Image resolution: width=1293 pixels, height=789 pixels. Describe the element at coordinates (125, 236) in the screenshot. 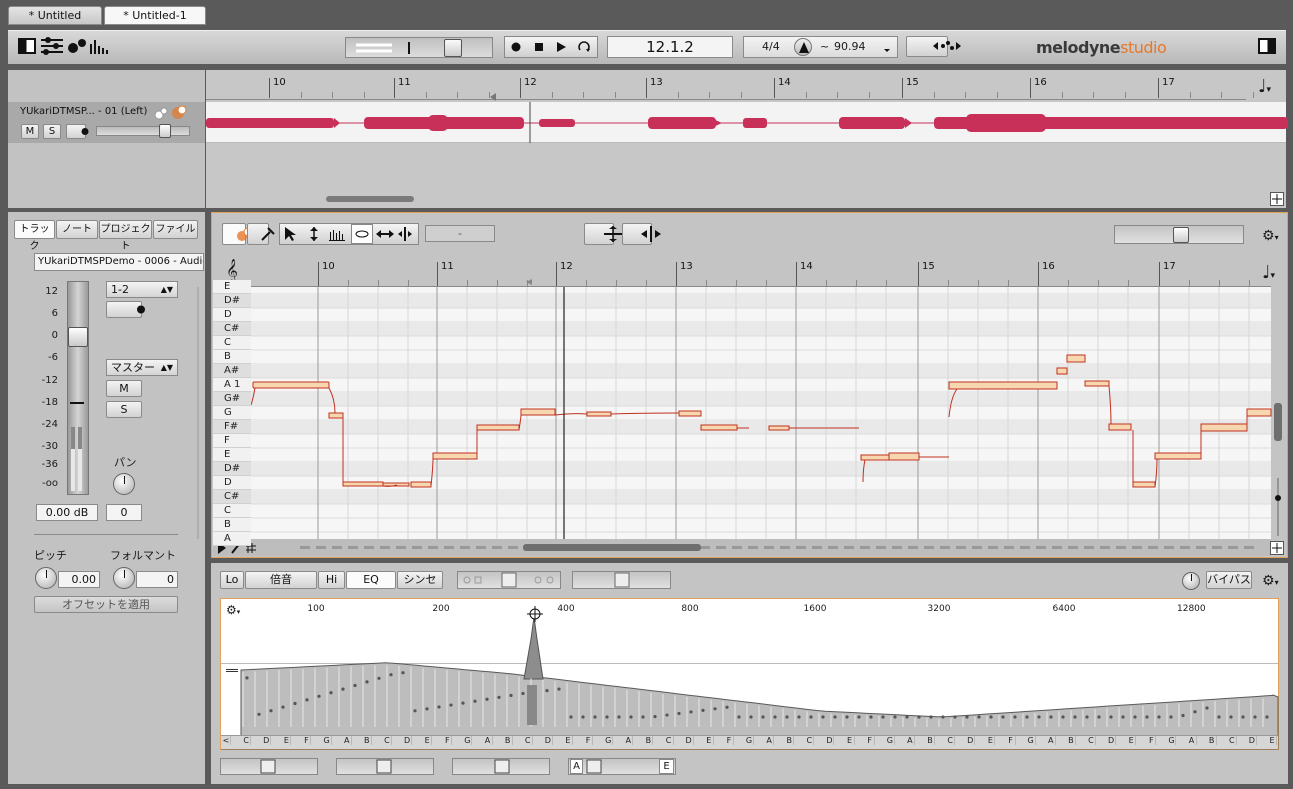

I see `inspector-tab: プロジェクト` at that location.